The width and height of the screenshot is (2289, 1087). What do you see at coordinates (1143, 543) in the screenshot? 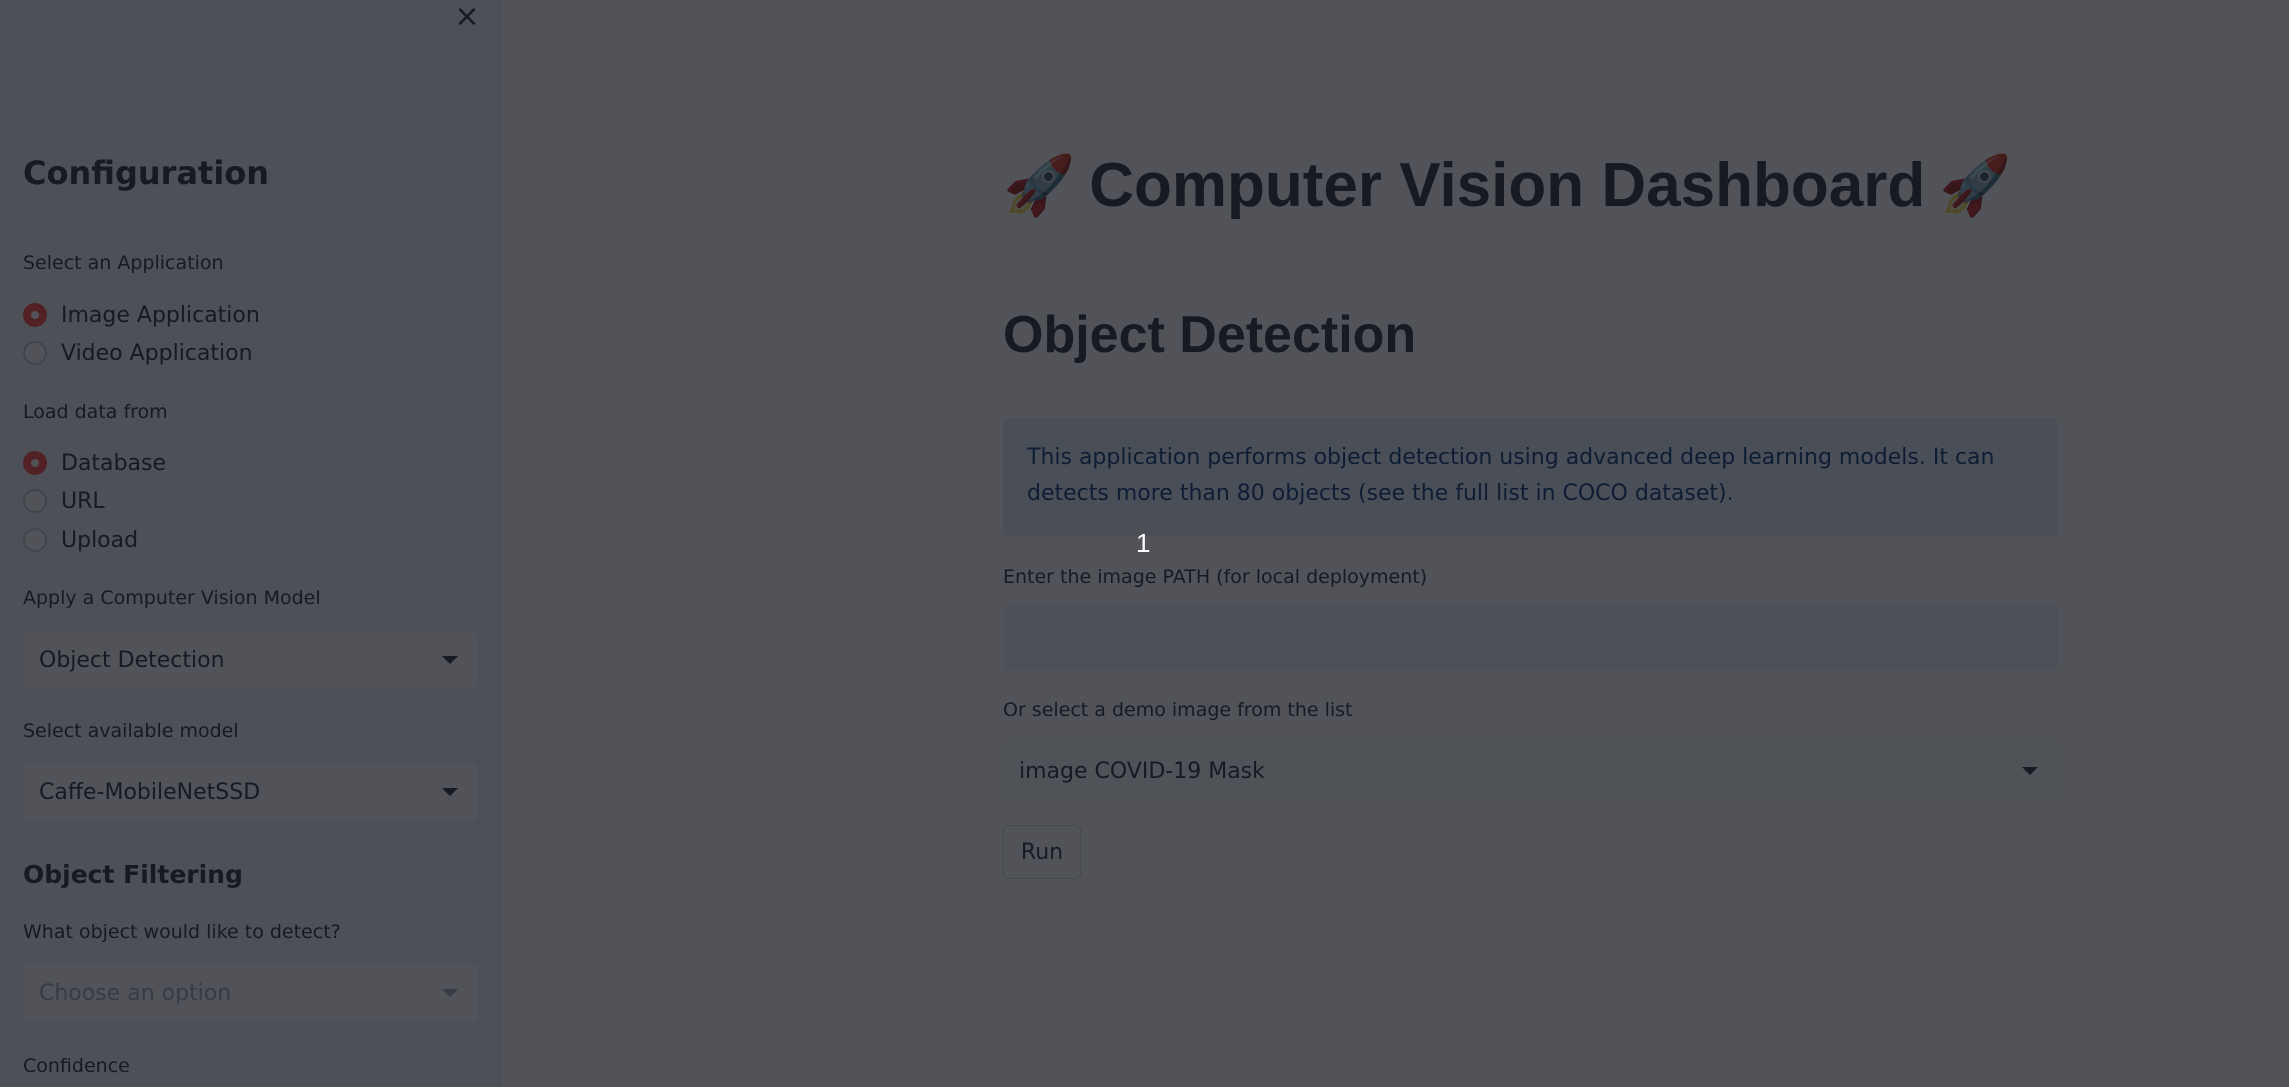
I see `step-marker: 1` at bounding box center [1143, 543].